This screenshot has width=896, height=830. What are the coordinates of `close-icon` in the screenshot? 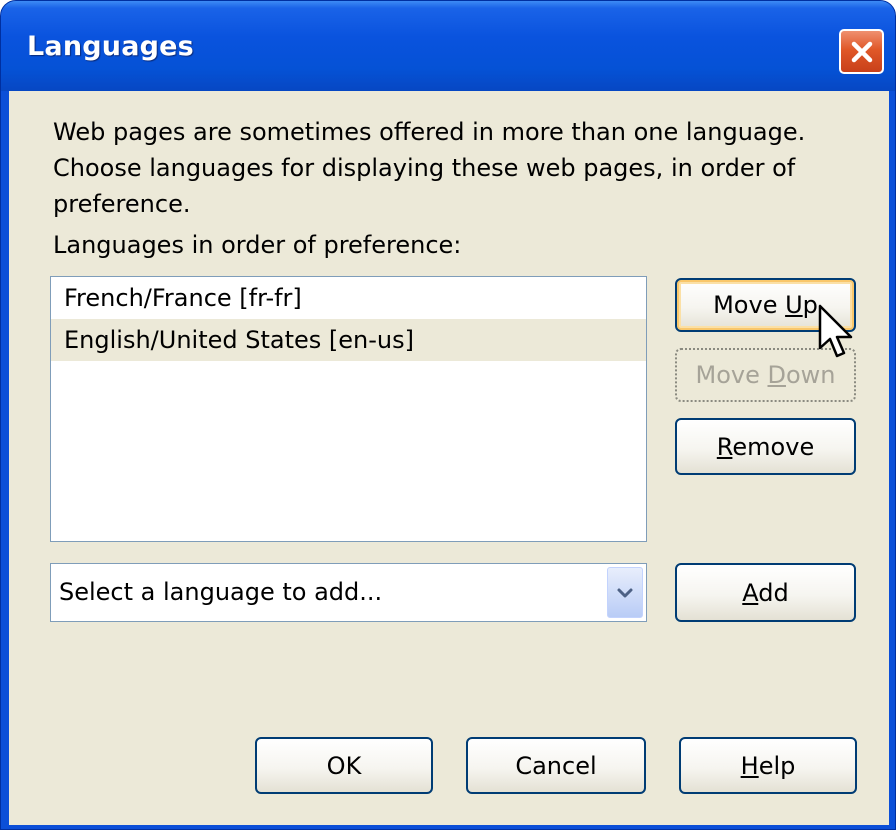 It's located at (861, 51).